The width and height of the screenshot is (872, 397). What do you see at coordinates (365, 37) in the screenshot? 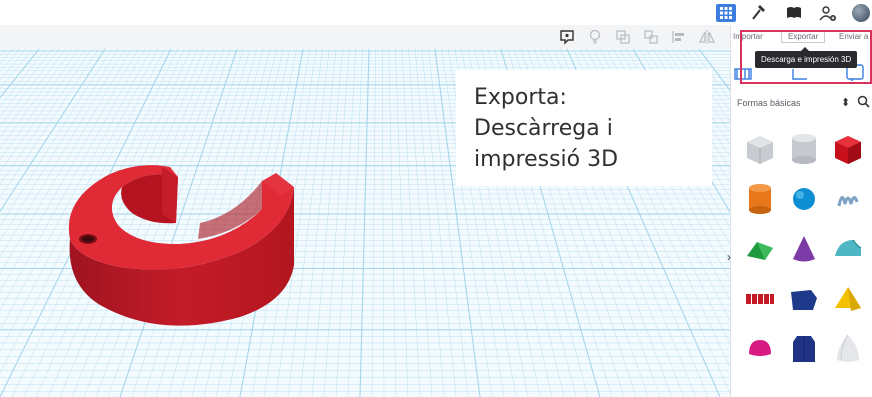
I see `view-toolbar` at bounding box center [365, 37].